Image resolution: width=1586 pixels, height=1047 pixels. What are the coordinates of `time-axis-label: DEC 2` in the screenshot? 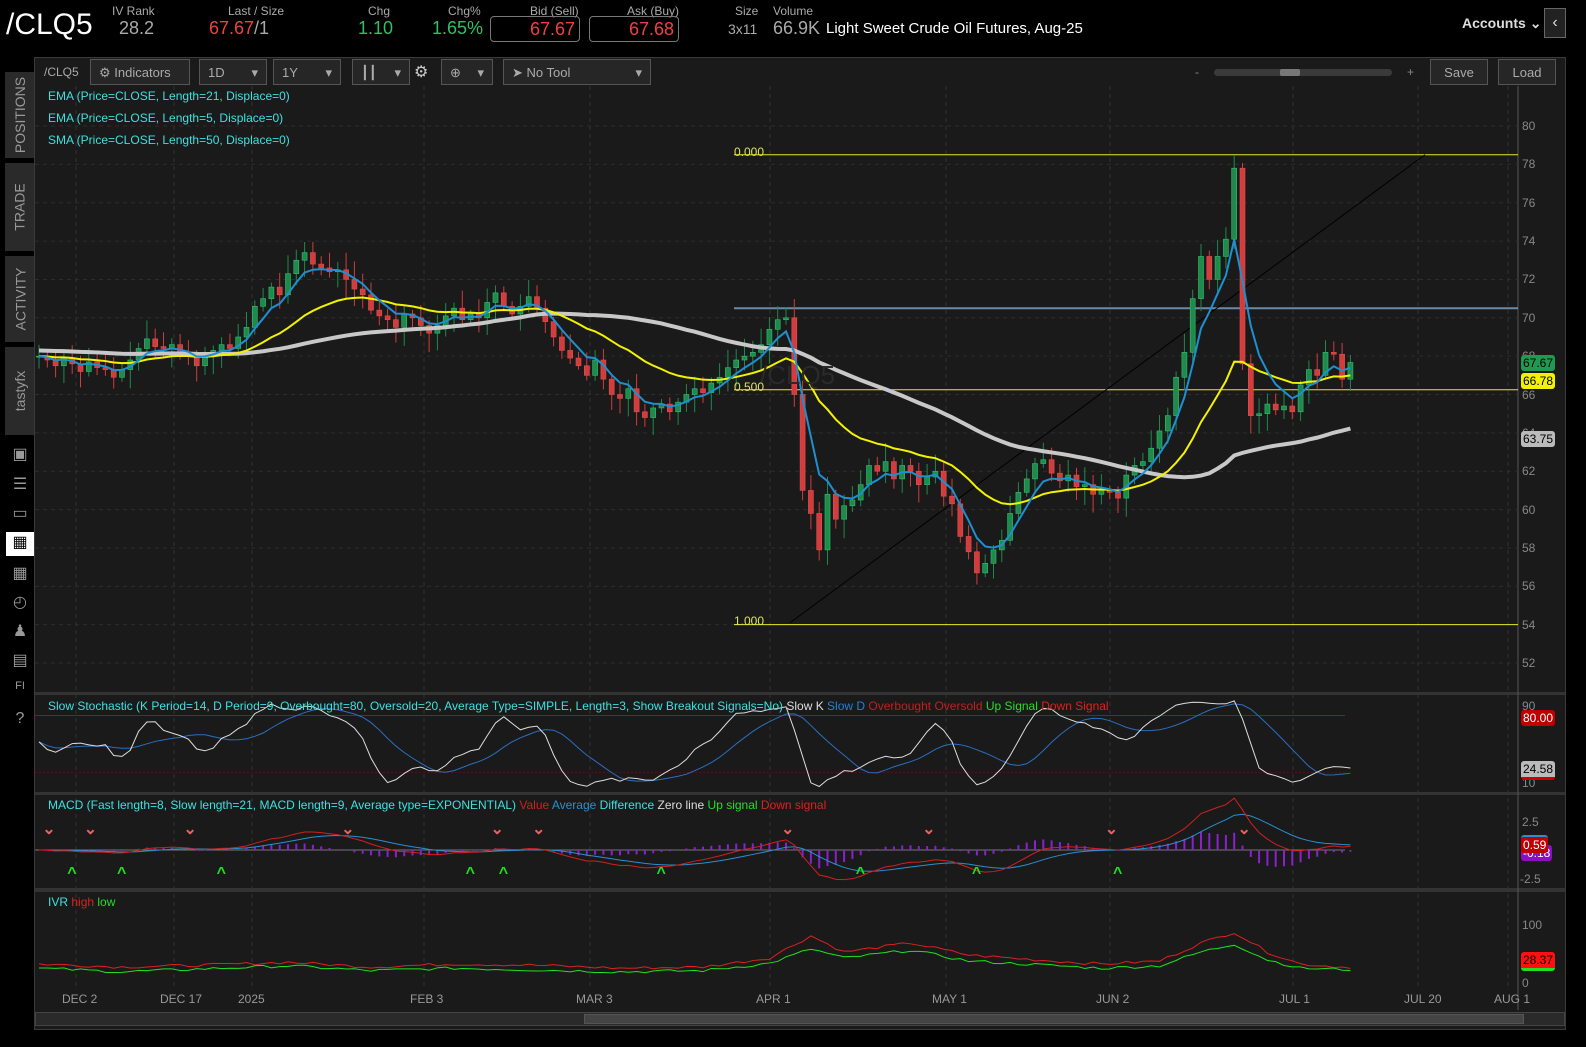 It's located at (80, 999).